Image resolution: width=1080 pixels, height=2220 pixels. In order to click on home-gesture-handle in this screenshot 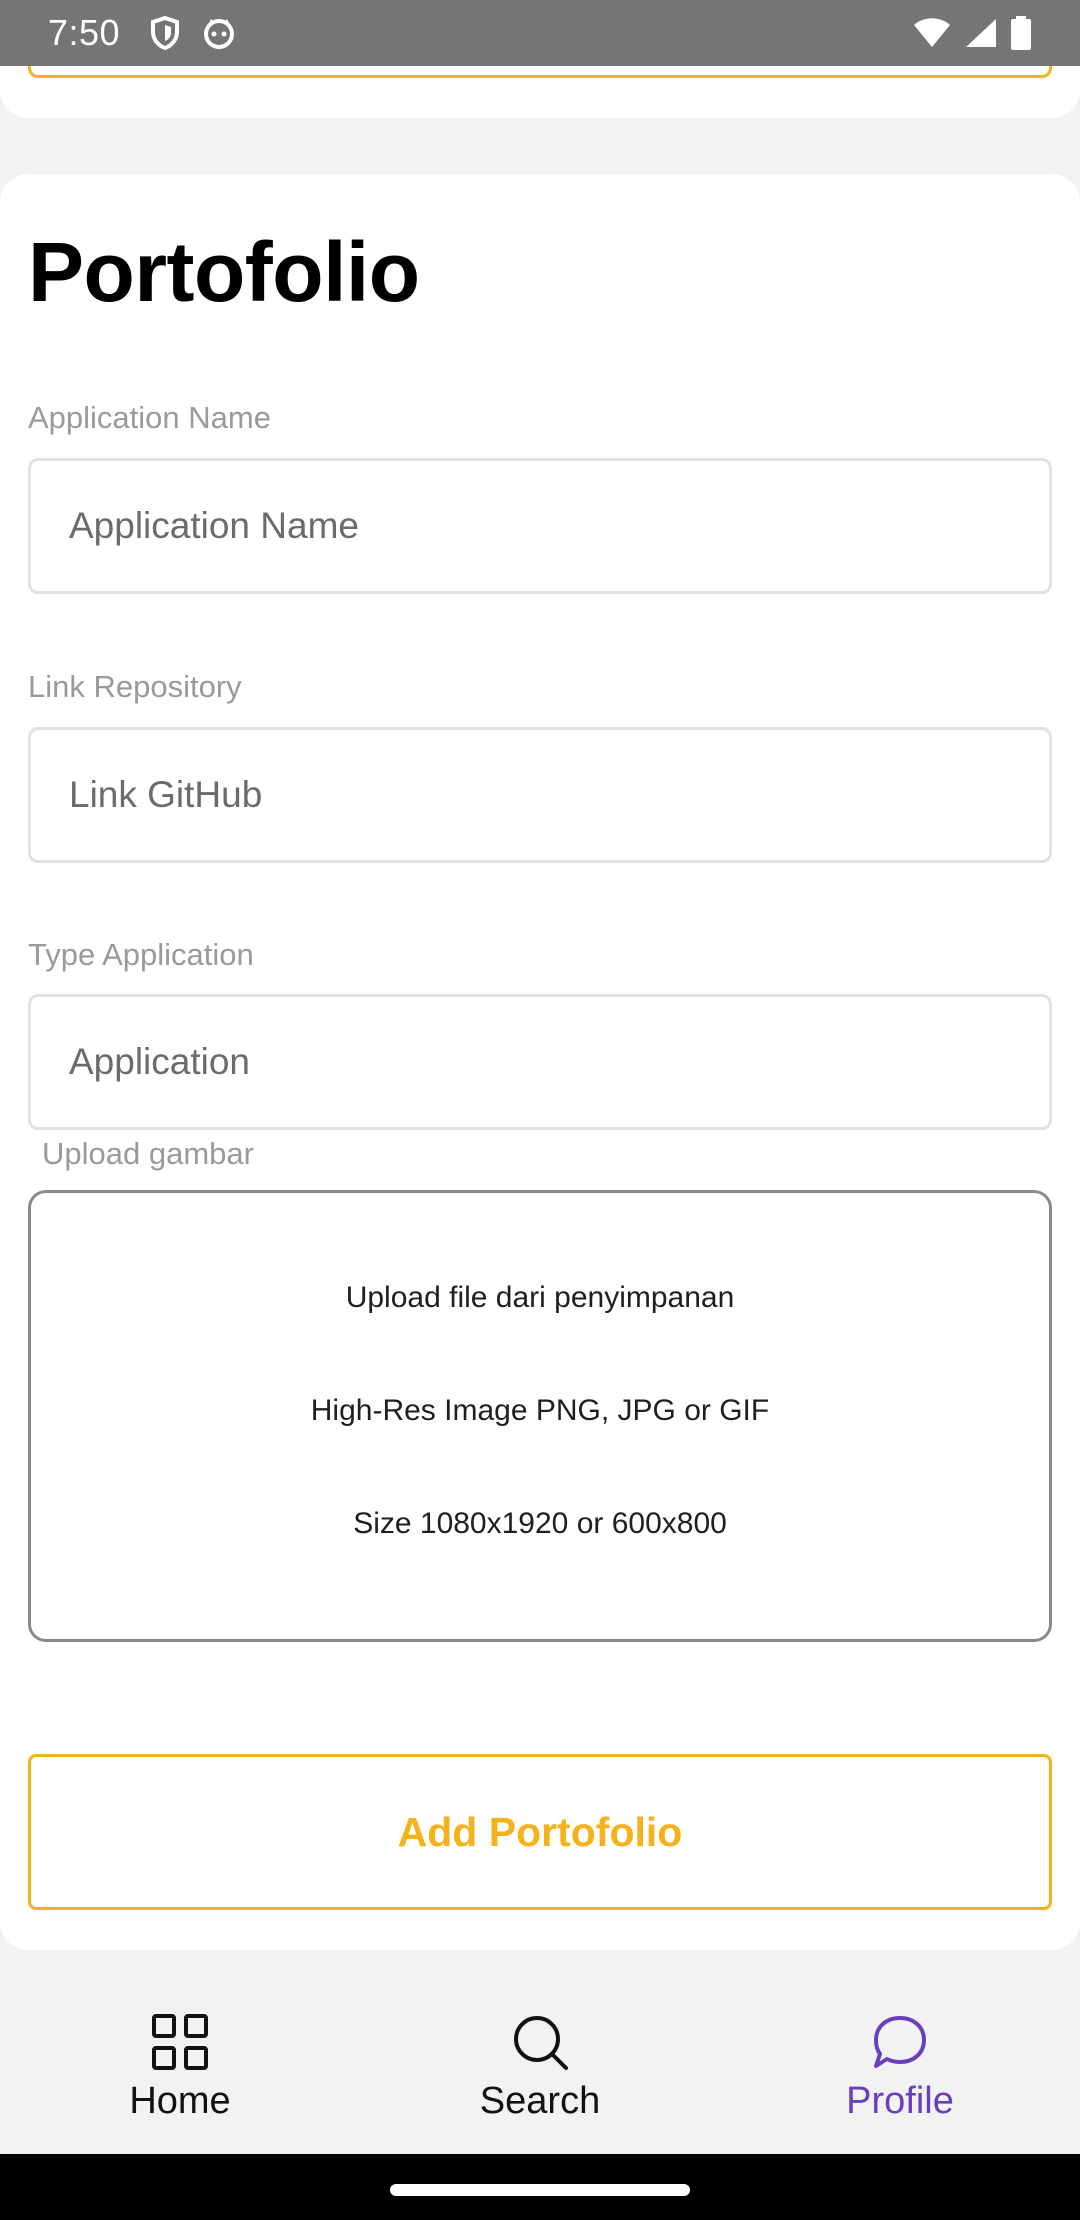, I will do `click(540, 2190)`.